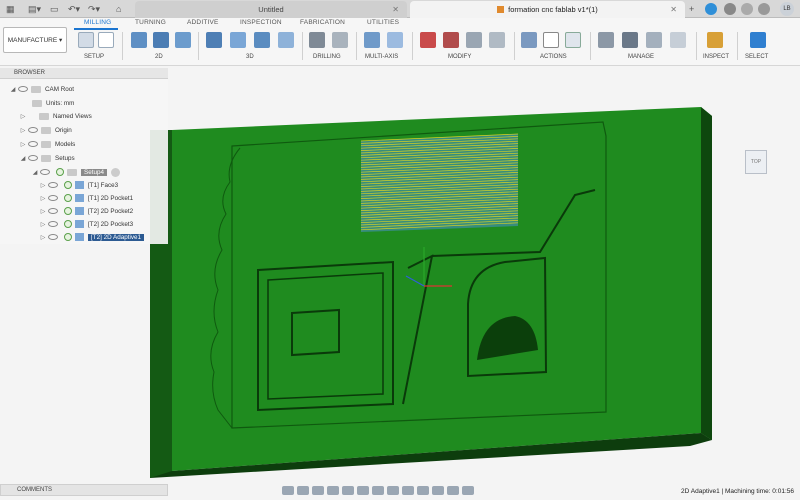 The image size is (800, 500). Describe the element at coordinates (92, 237) in the screenshot. I see `tree-op-adaptive1: ▷ [T2] 2D Adaptive1` at that location.